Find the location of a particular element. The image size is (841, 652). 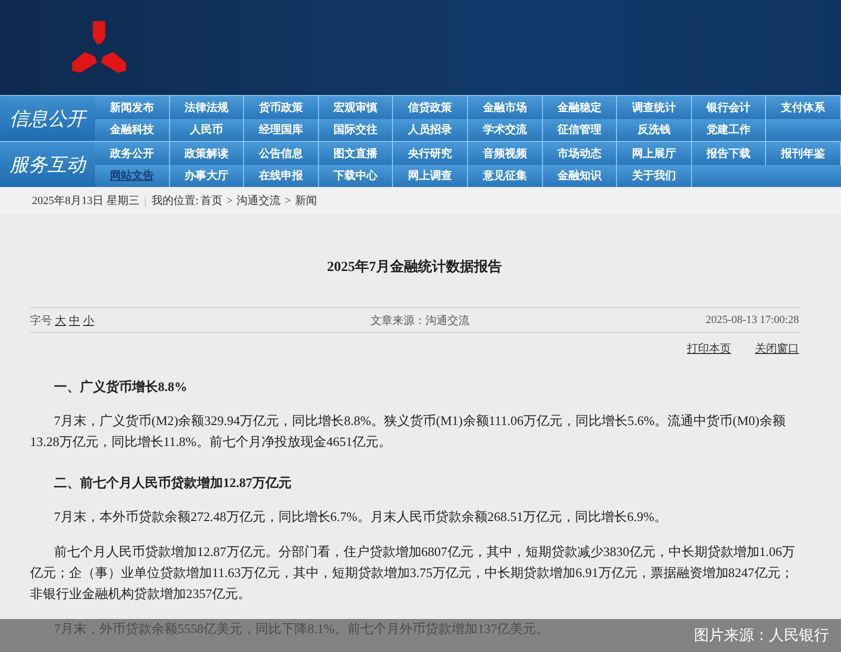

nav-link: 征信管理 is located at coordinates (579, 130).